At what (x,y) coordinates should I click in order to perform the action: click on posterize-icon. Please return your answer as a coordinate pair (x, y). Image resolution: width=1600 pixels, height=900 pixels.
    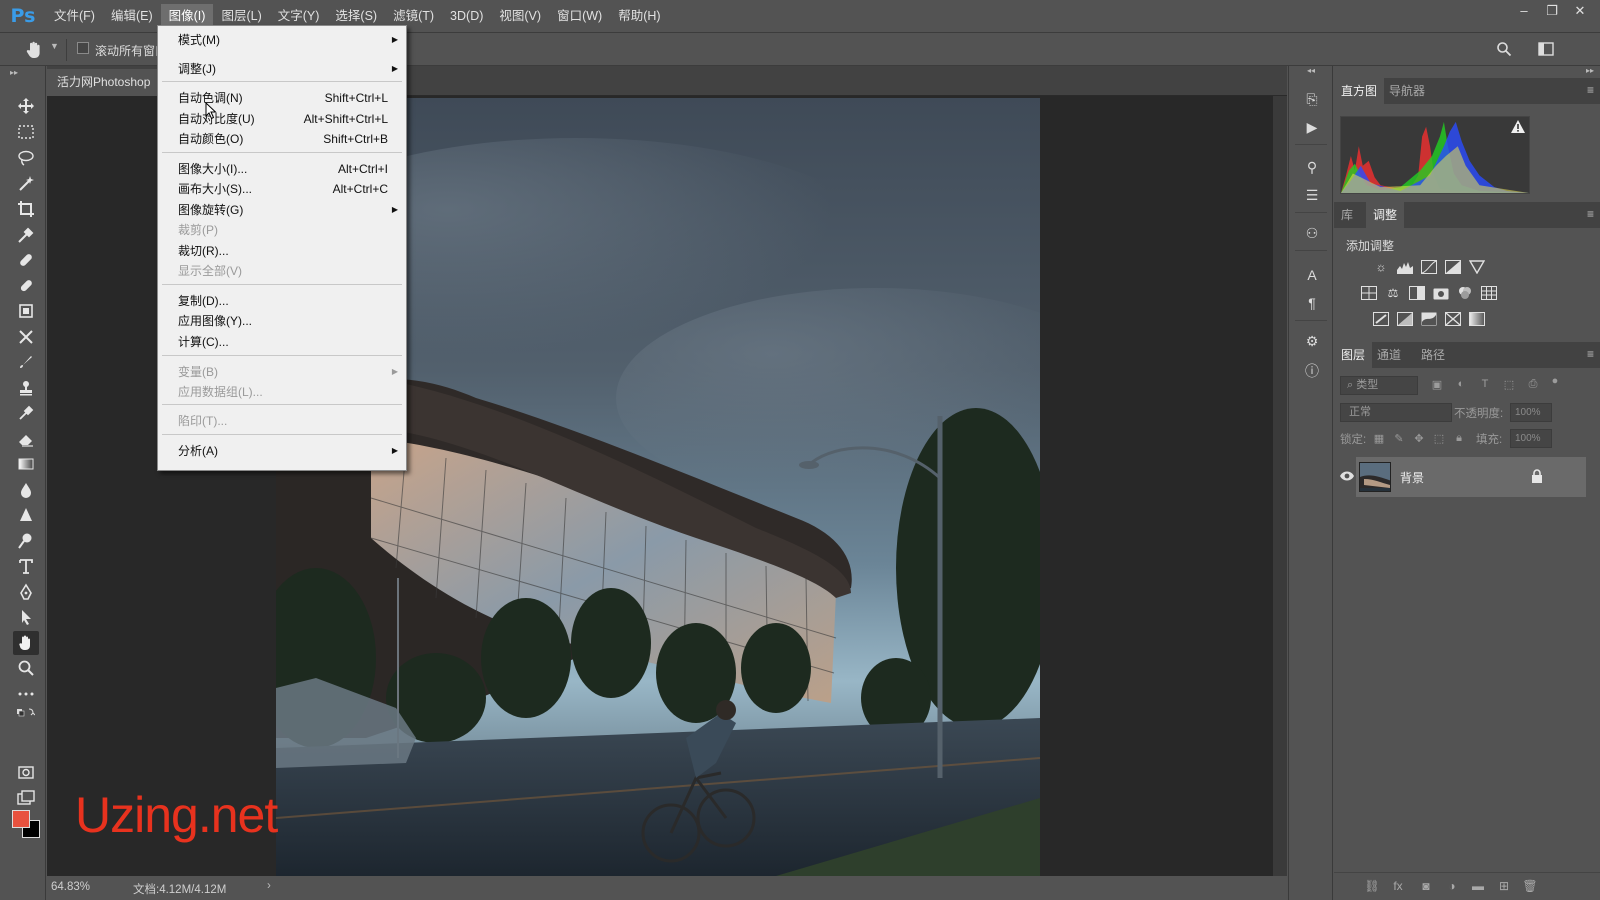
    Looking at the image, I should click on (1405, 319).